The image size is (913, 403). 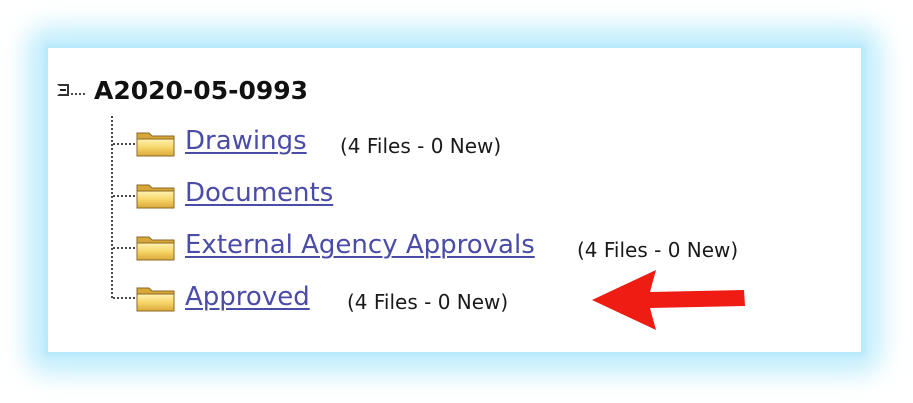 I want to click on root-connector-line, so click(x=78, y=94).